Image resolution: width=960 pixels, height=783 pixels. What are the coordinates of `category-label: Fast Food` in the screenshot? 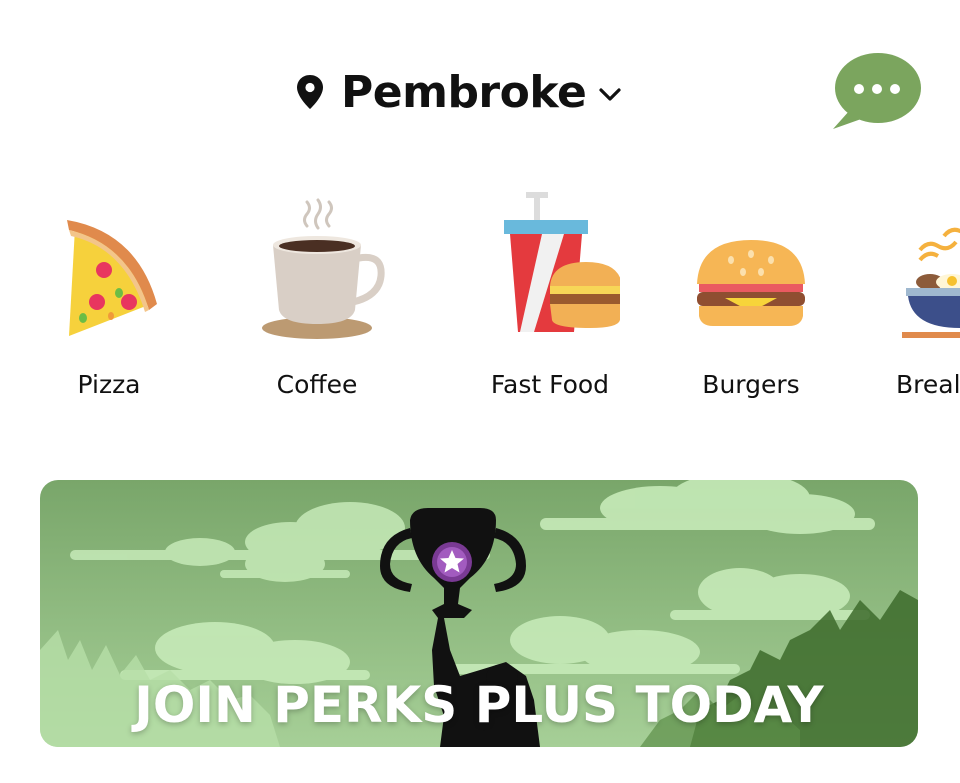 It's located at (550, 384).